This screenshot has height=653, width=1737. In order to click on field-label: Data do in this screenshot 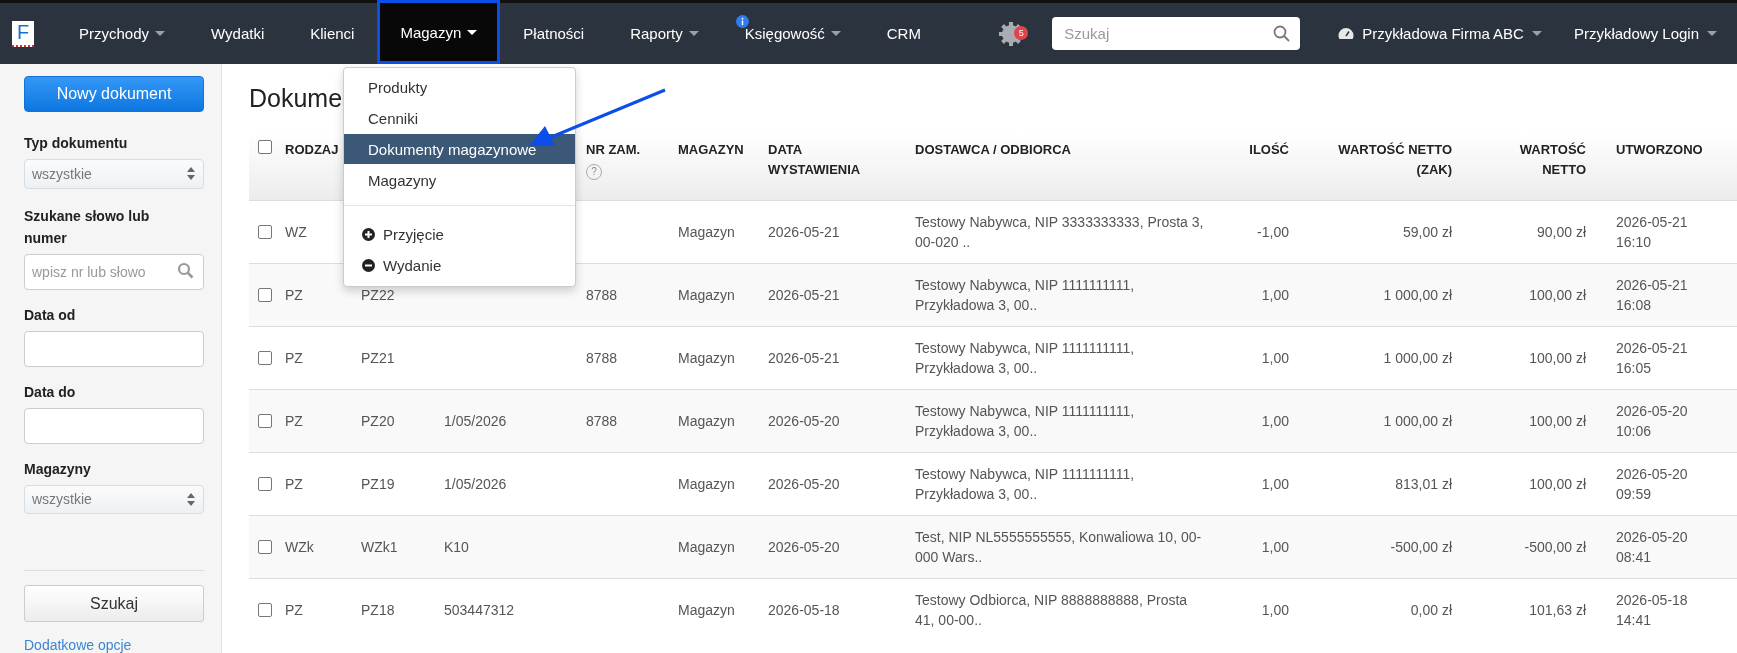, I will do `click(50, 392)`.